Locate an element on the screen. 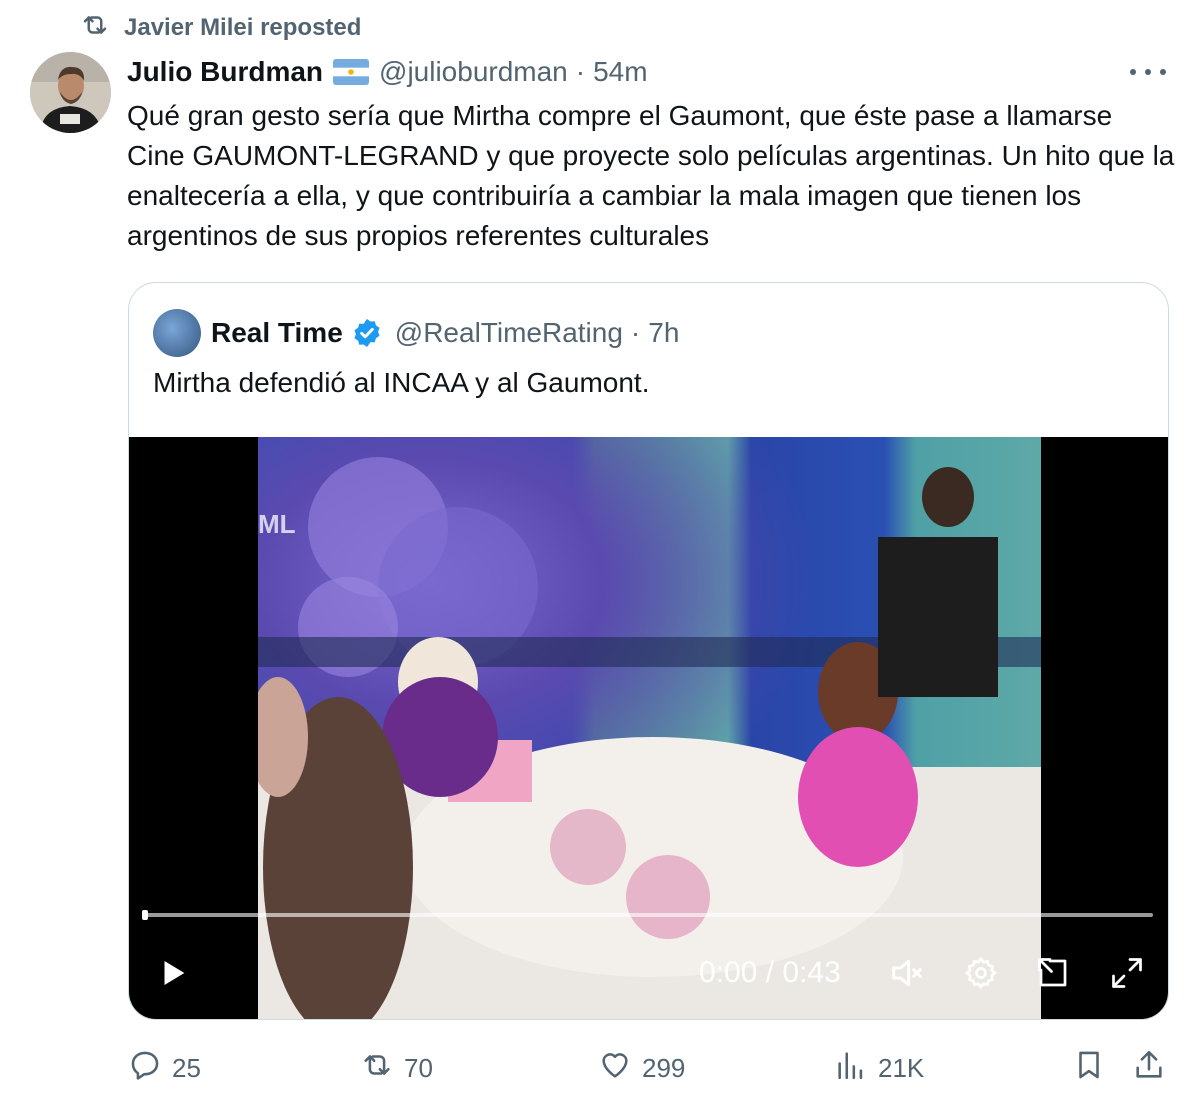  like-count: 299 is located at coordinates (664, 1067).